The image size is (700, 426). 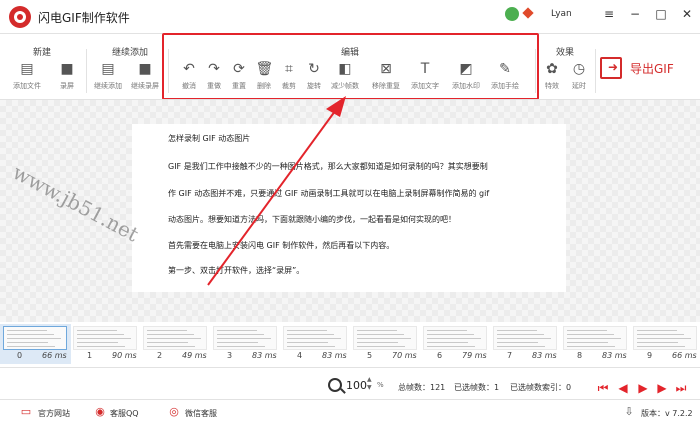 I want to click on frame-thumbnail: 5 70 ms, so click(x=385, y=344).